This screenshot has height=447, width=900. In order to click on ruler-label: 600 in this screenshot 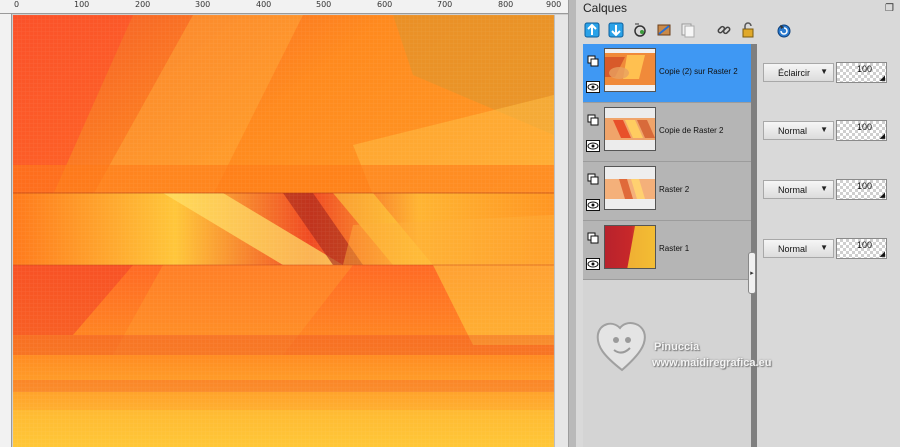, I will do `click(385, 4)`.